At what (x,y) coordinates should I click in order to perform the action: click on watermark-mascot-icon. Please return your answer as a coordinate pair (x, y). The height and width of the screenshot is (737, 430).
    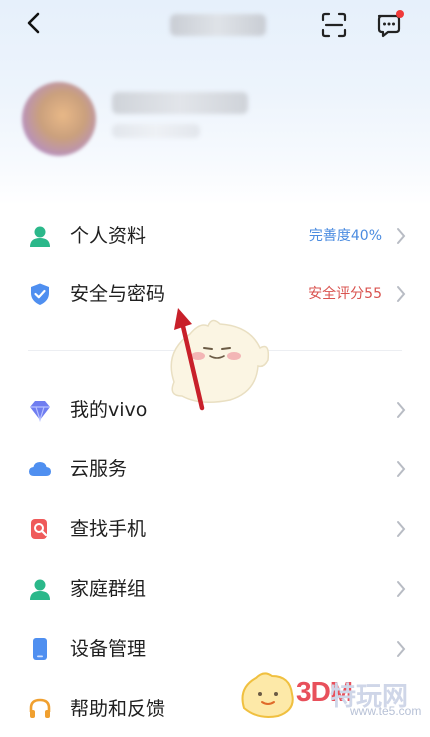
    Looking at the image, I should click on (267, 695).